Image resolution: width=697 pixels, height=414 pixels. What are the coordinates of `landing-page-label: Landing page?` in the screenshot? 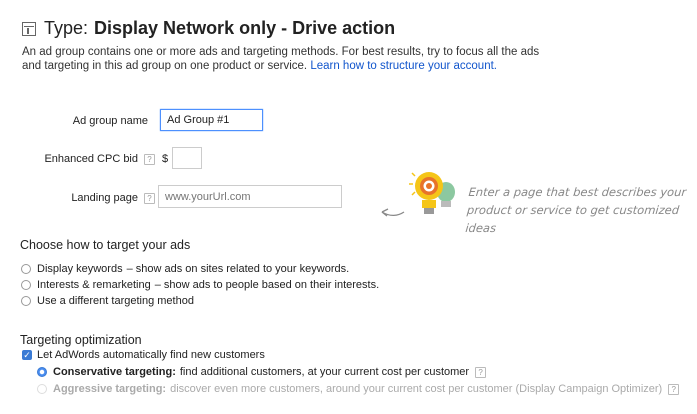 It's located at (92, 198).